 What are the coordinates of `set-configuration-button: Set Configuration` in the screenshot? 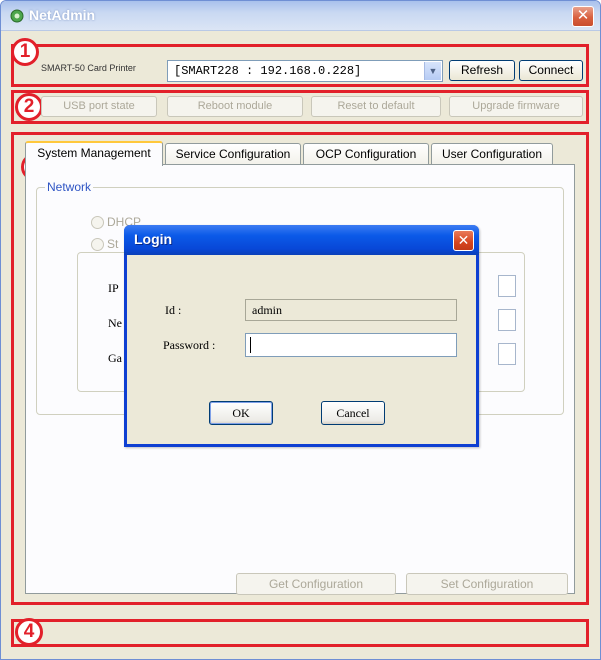 It's located at (487, 584).